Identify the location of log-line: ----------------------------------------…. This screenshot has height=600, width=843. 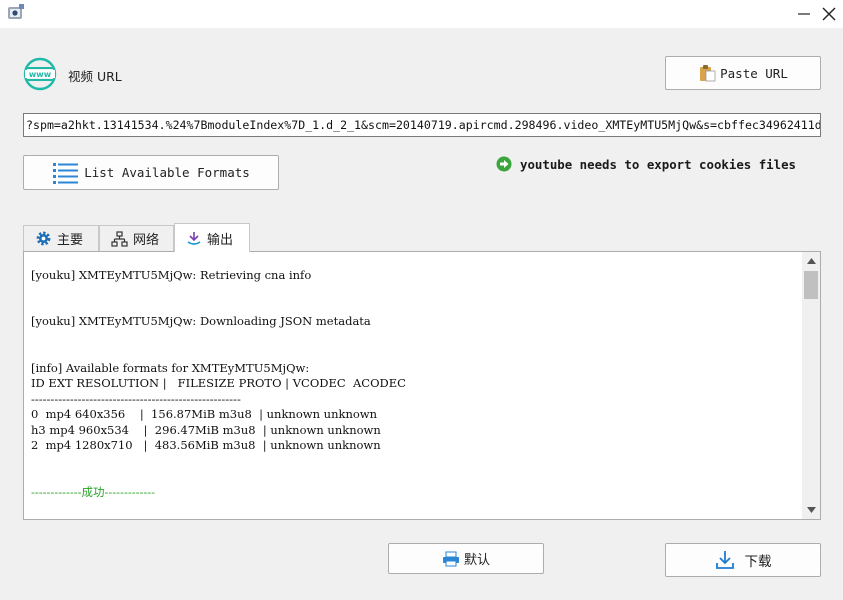
(136, 398).